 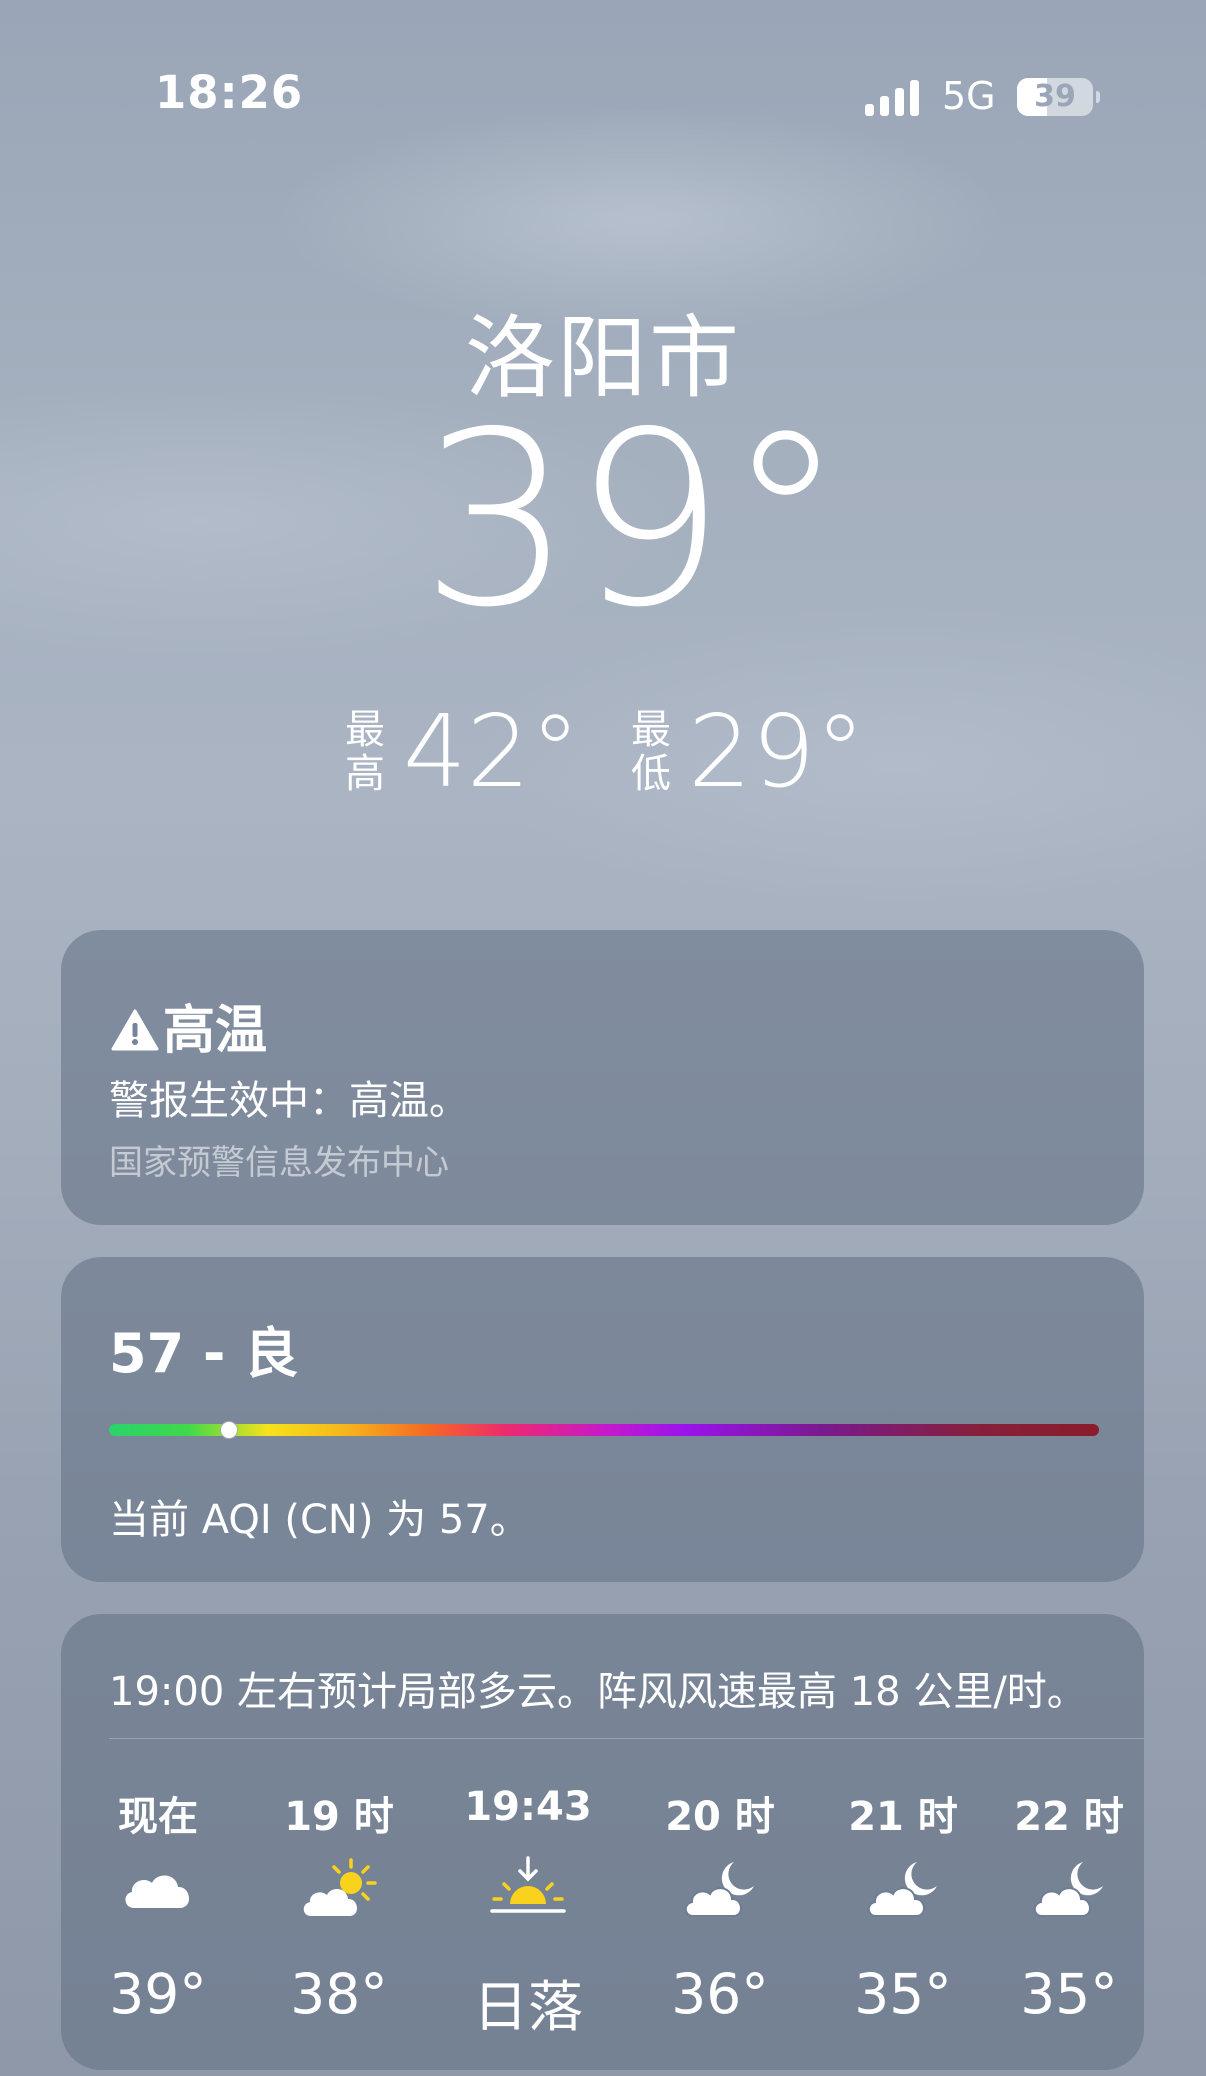 I want to click on sunset-icon, so click(x=528, y=1889).